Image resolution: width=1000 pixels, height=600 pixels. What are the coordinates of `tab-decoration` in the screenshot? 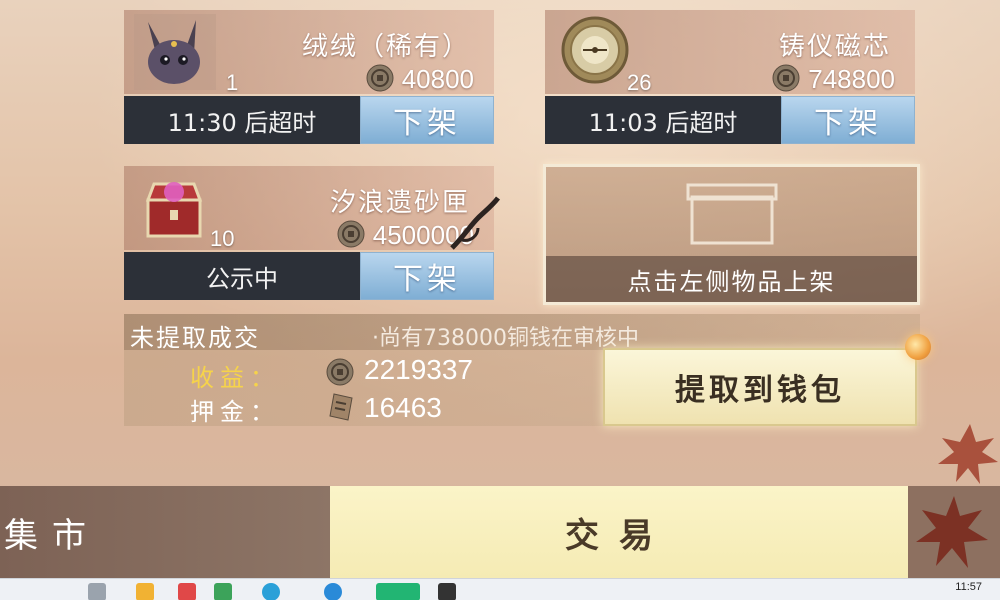 It's located at (954, 532).